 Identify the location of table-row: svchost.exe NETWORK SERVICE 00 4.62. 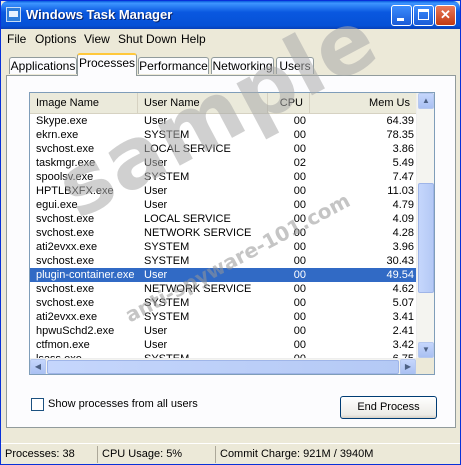
(223, 289).